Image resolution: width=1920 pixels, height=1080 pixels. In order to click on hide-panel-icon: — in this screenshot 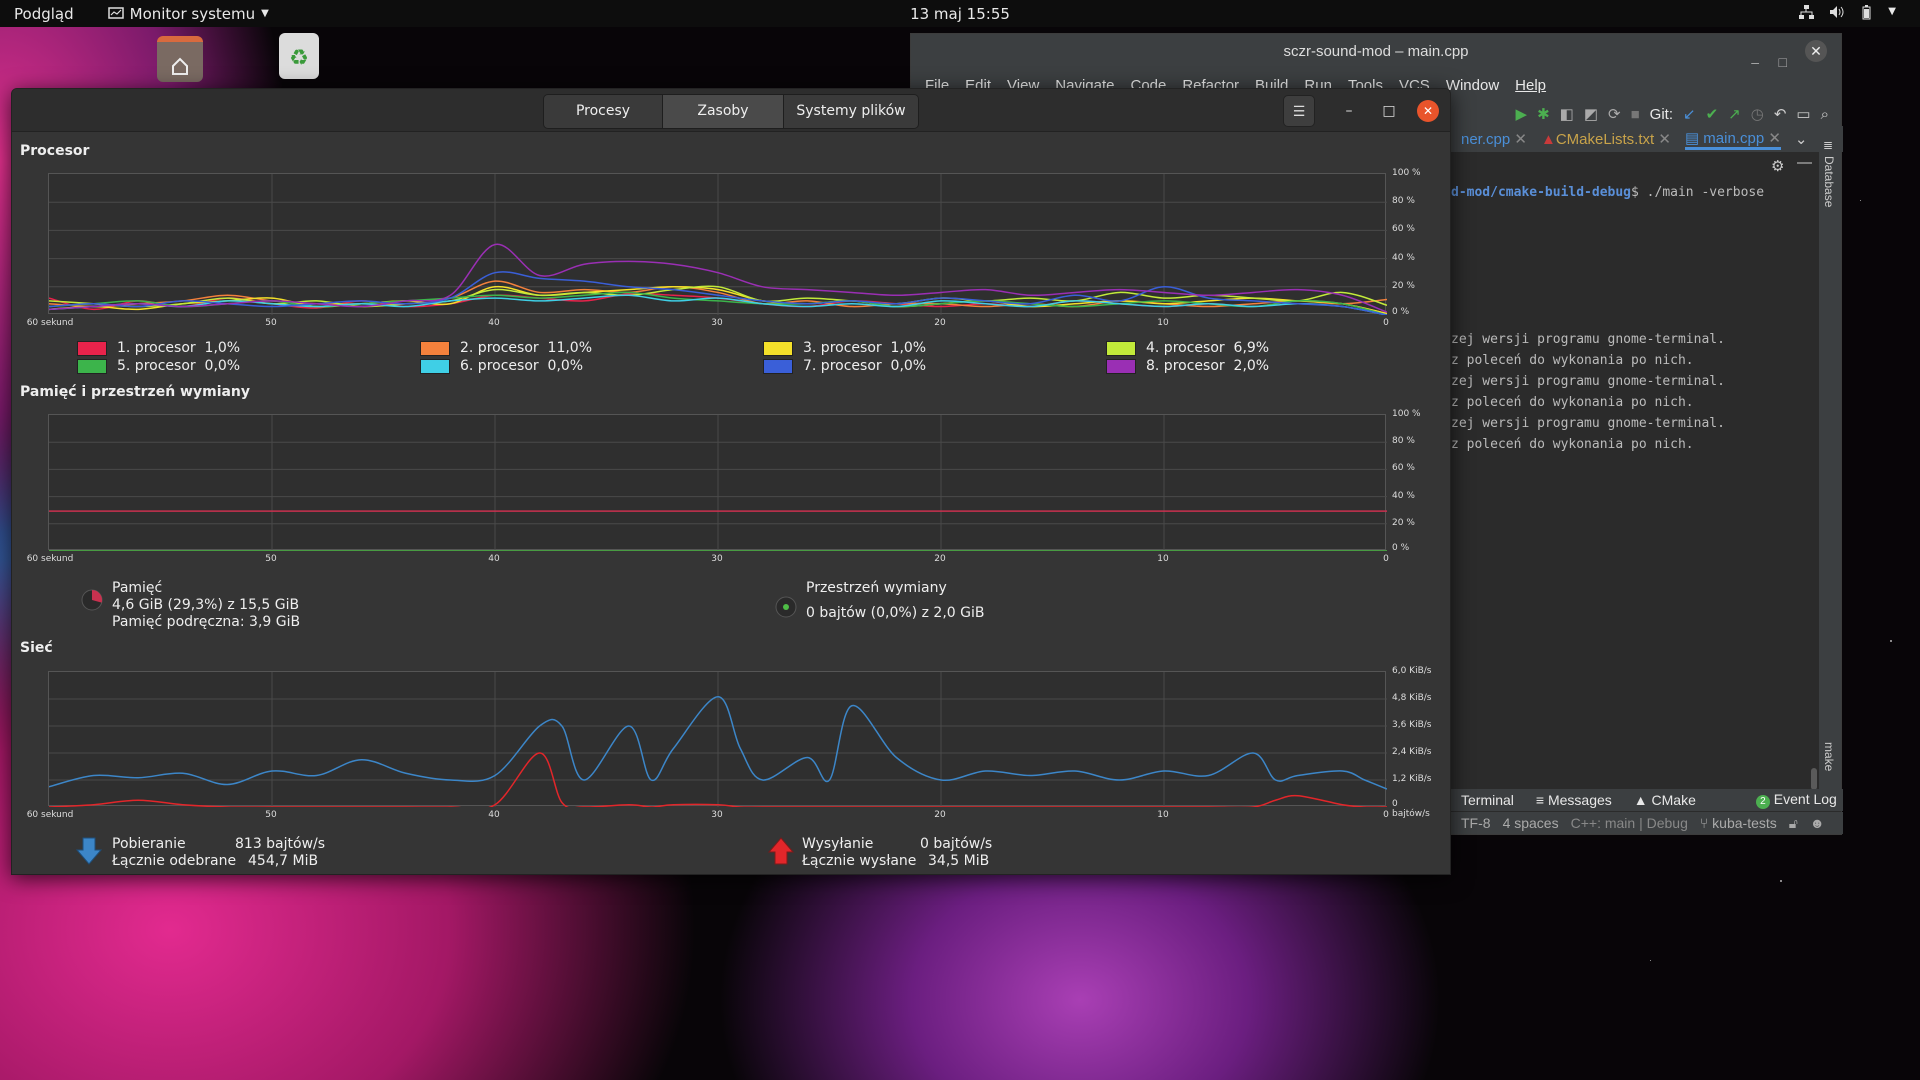, I will do `click(1804, 162)`.